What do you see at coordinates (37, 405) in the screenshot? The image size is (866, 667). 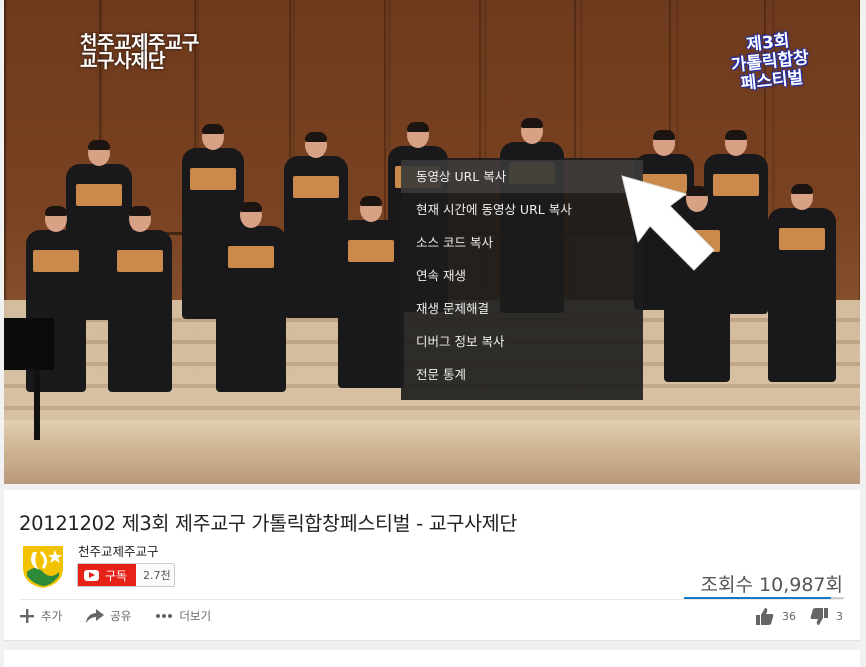 I see `piano-leg` at bounding box center [37, 405].